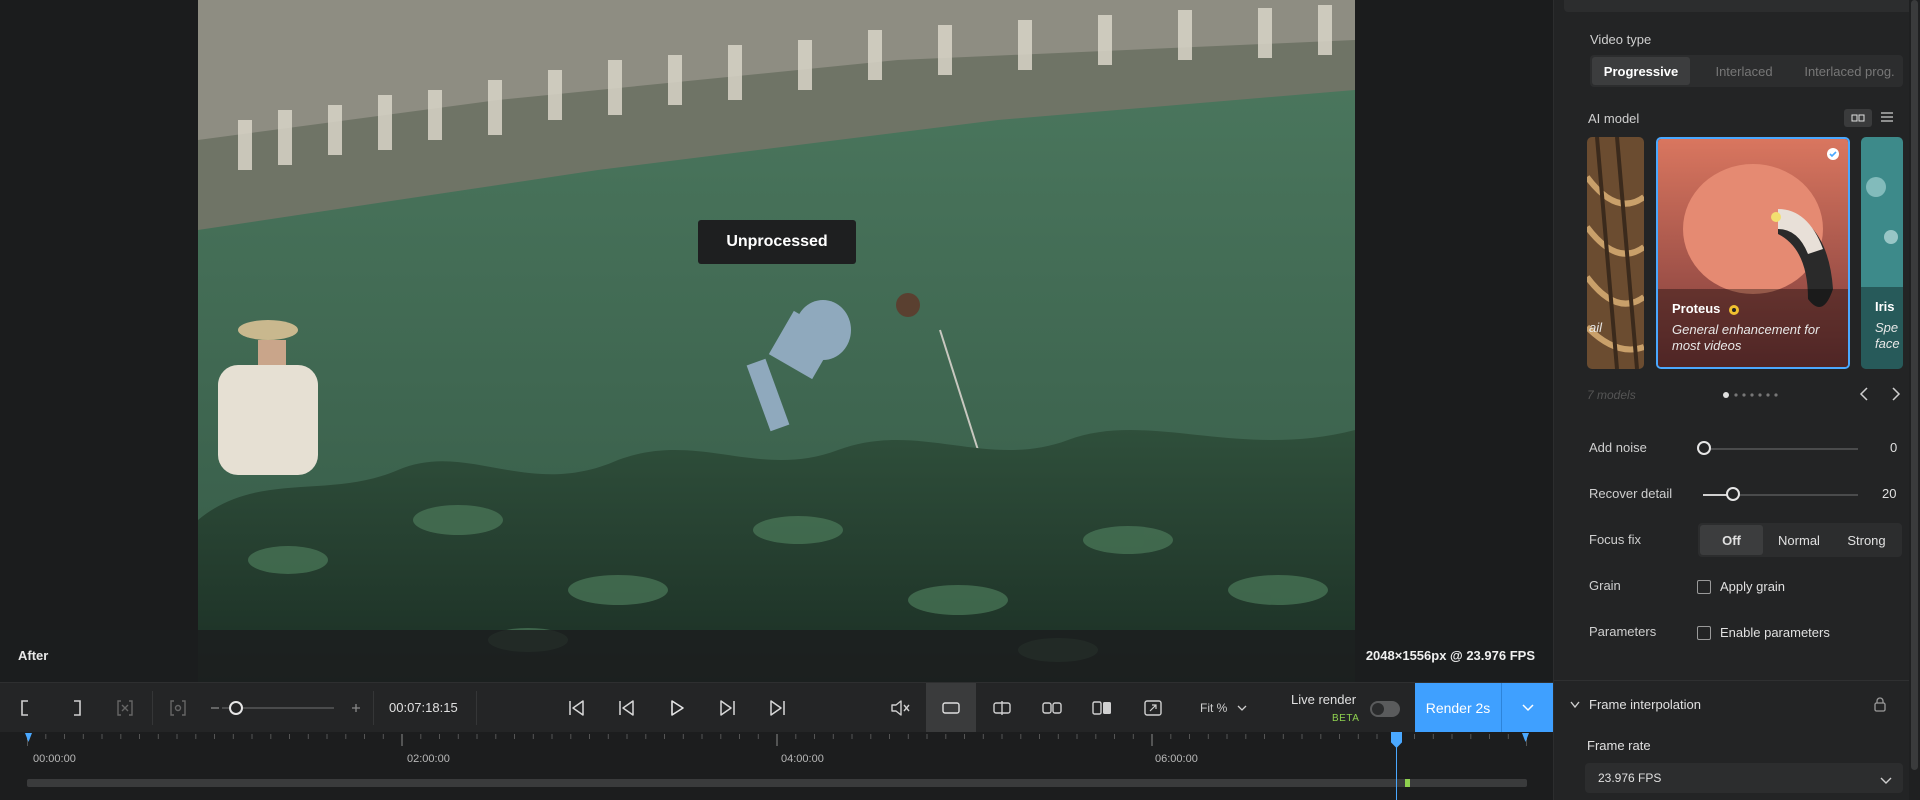  Describe the element at coordinates (727, 708) in the screenshot. I see `next-frame-button` at that location.